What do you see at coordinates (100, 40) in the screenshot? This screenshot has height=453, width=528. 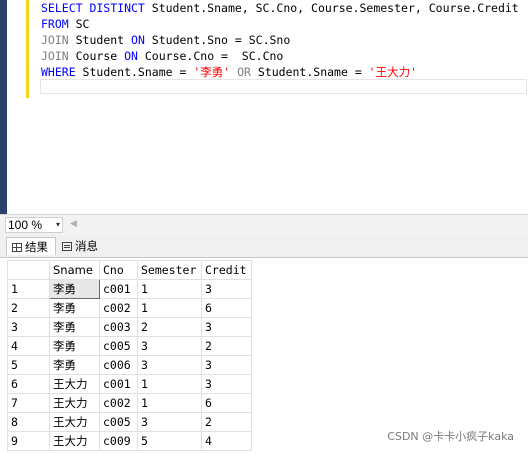 I see `code-text: Student` at bounding box center [100, 40].